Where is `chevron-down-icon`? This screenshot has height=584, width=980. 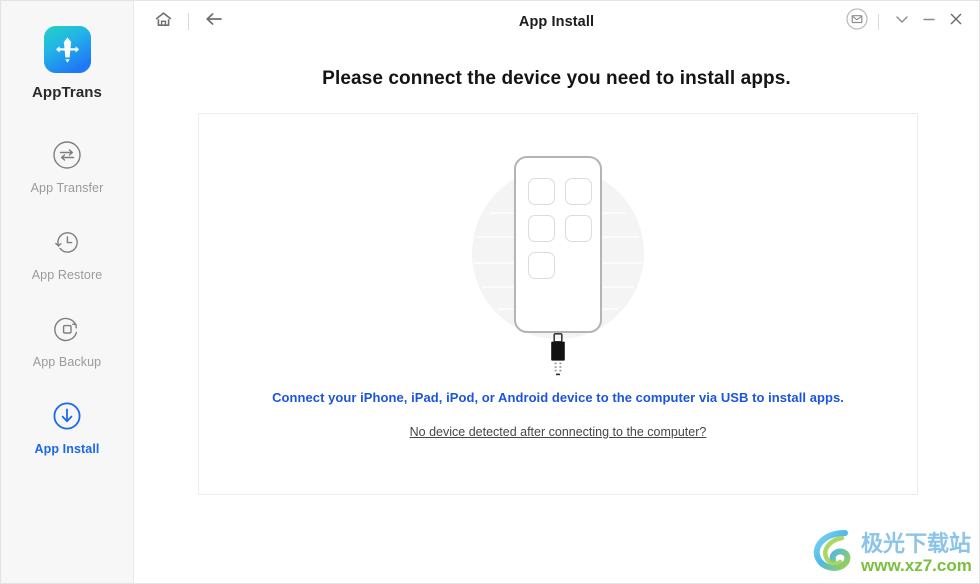
chevron-down-icon is located at coordinates (902, 21).